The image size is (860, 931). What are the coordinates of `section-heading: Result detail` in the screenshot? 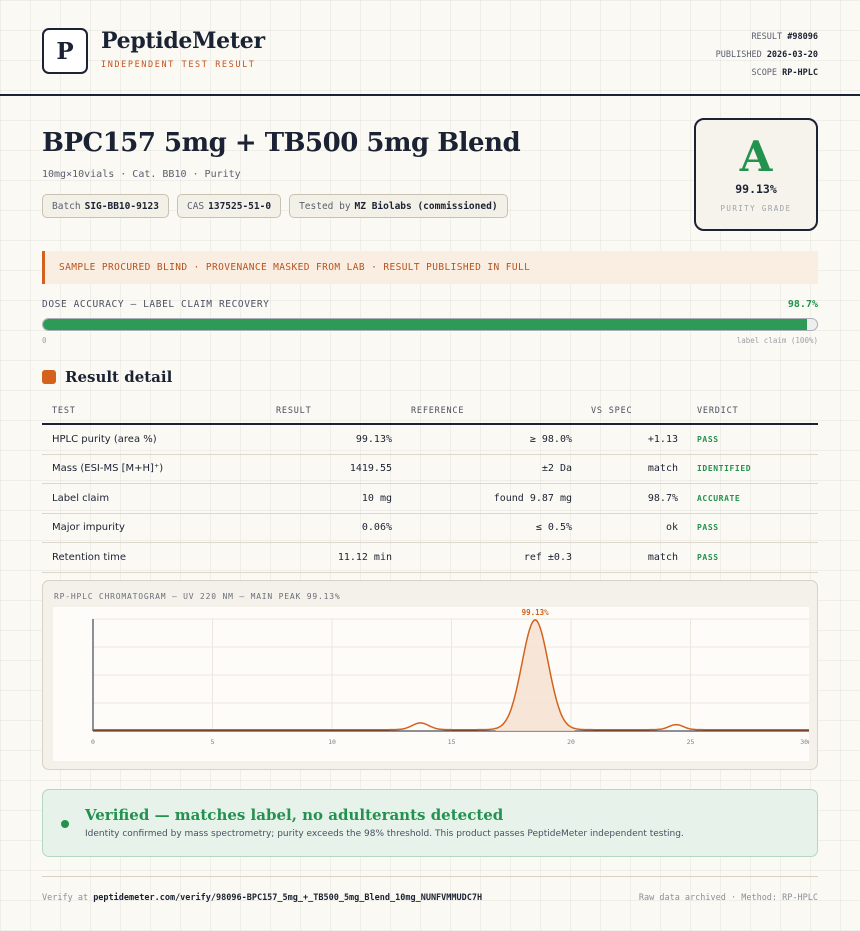 It's located at (107, 377).